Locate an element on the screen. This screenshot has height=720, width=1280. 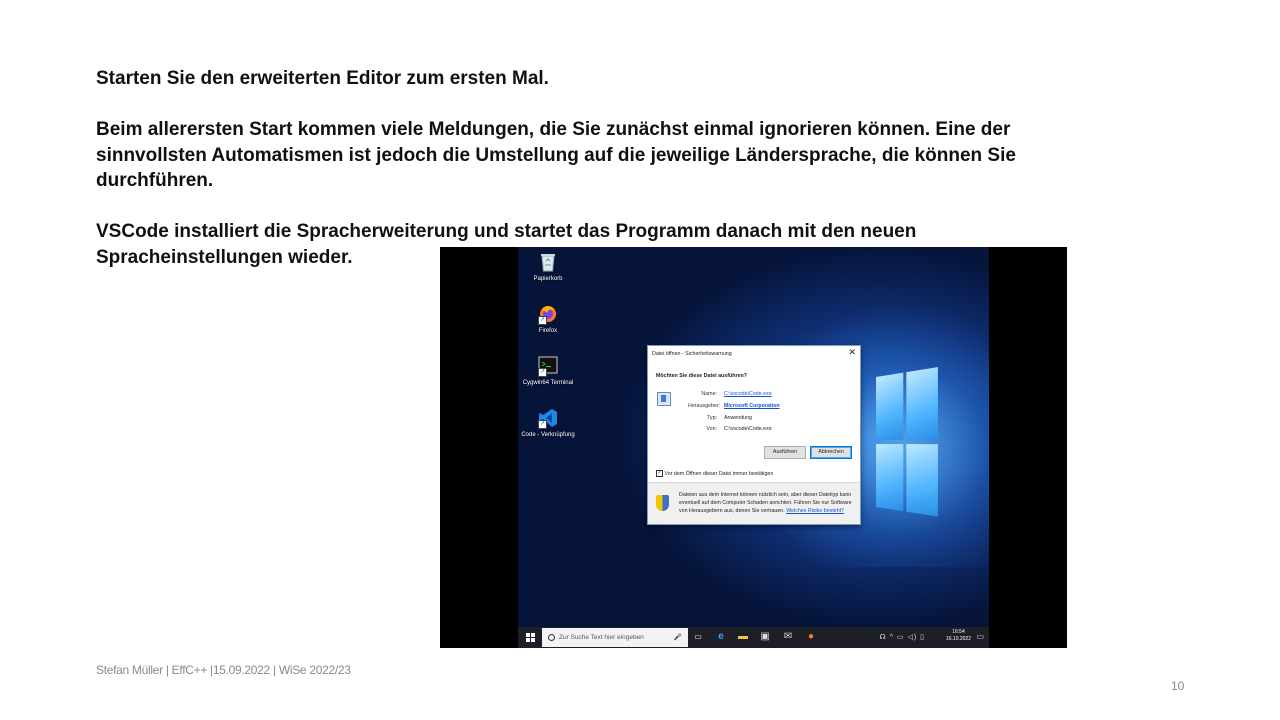
always-confirm-checkbox: ✓ is located at coordinates (659, 473).